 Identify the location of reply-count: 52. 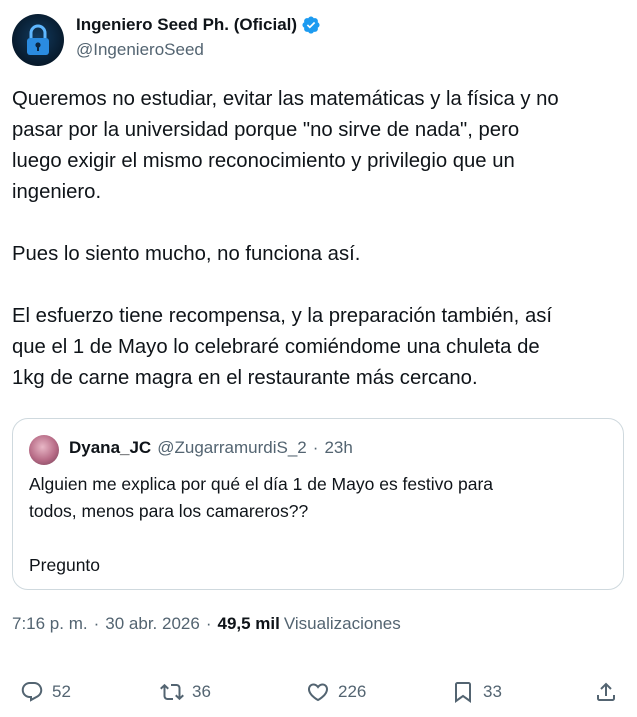
(61, 691).